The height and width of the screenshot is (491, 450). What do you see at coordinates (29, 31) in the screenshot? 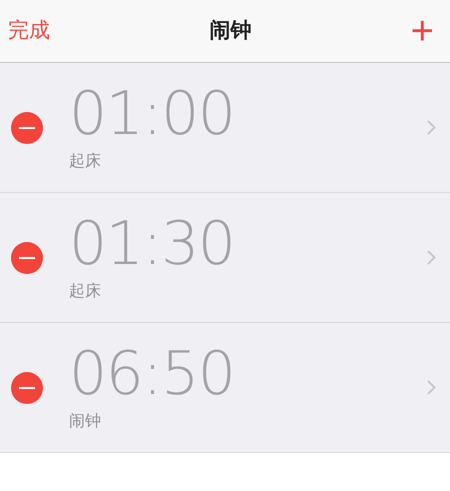
I see `done-button: 完成` at bounding box center [29, 31].